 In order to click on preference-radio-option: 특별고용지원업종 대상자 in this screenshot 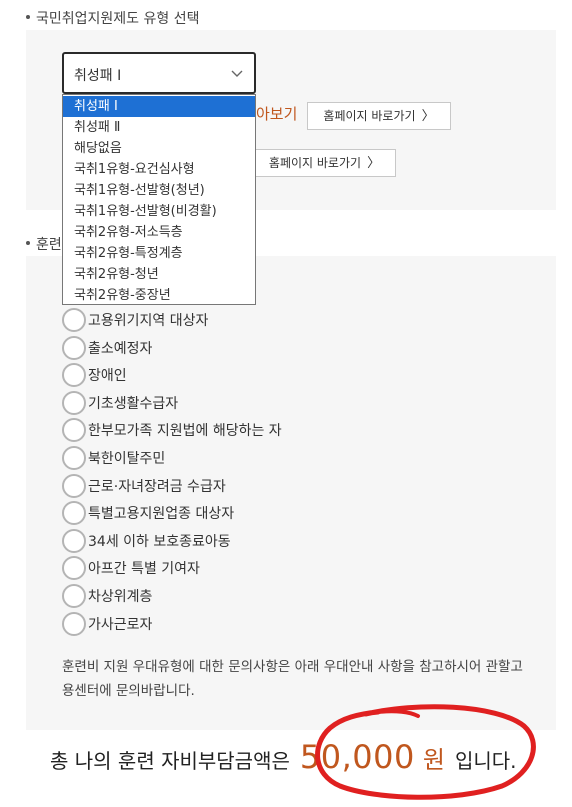, I will do `click(148, 513)`.